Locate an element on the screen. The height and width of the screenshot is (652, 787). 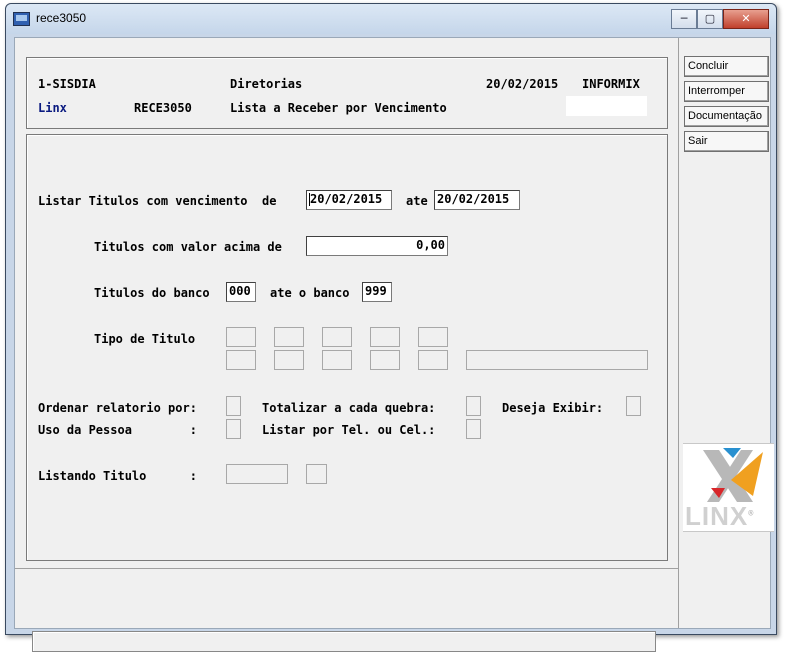
minimize-button: ─ is located at coordinates (684, 19).